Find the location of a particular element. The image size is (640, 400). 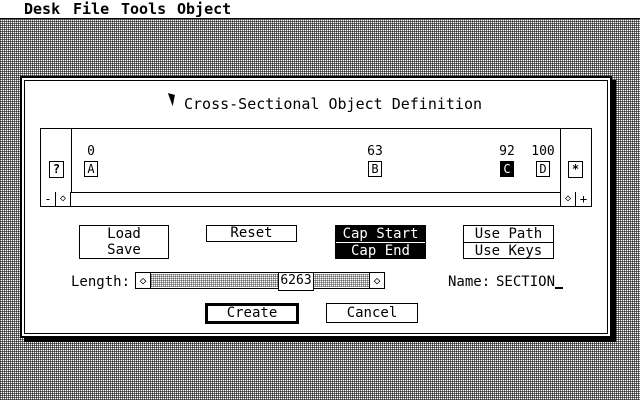

dialog-title: Cross-Sectional Object Definition is located at coordinates (333, 104).